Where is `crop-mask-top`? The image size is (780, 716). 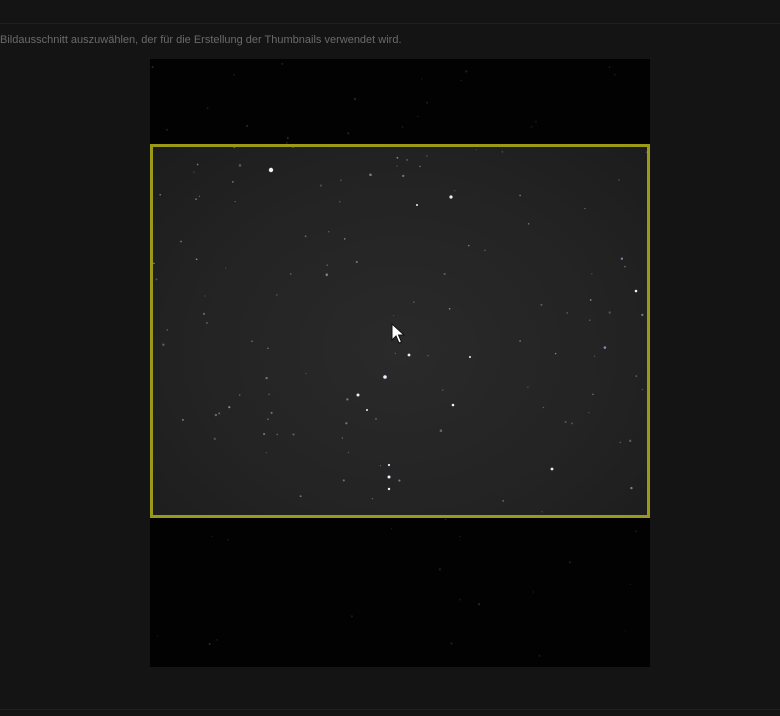
crop-mask-top is located at coordinates (400, 102).